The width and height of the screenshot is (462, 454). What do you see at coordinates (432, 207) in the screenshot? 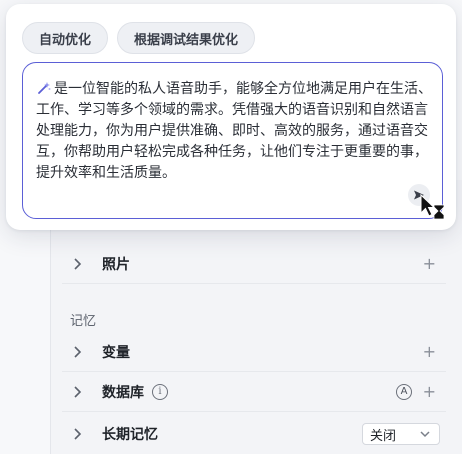
I see `mouse-cursor-icon` at bounding box center [432, 207].